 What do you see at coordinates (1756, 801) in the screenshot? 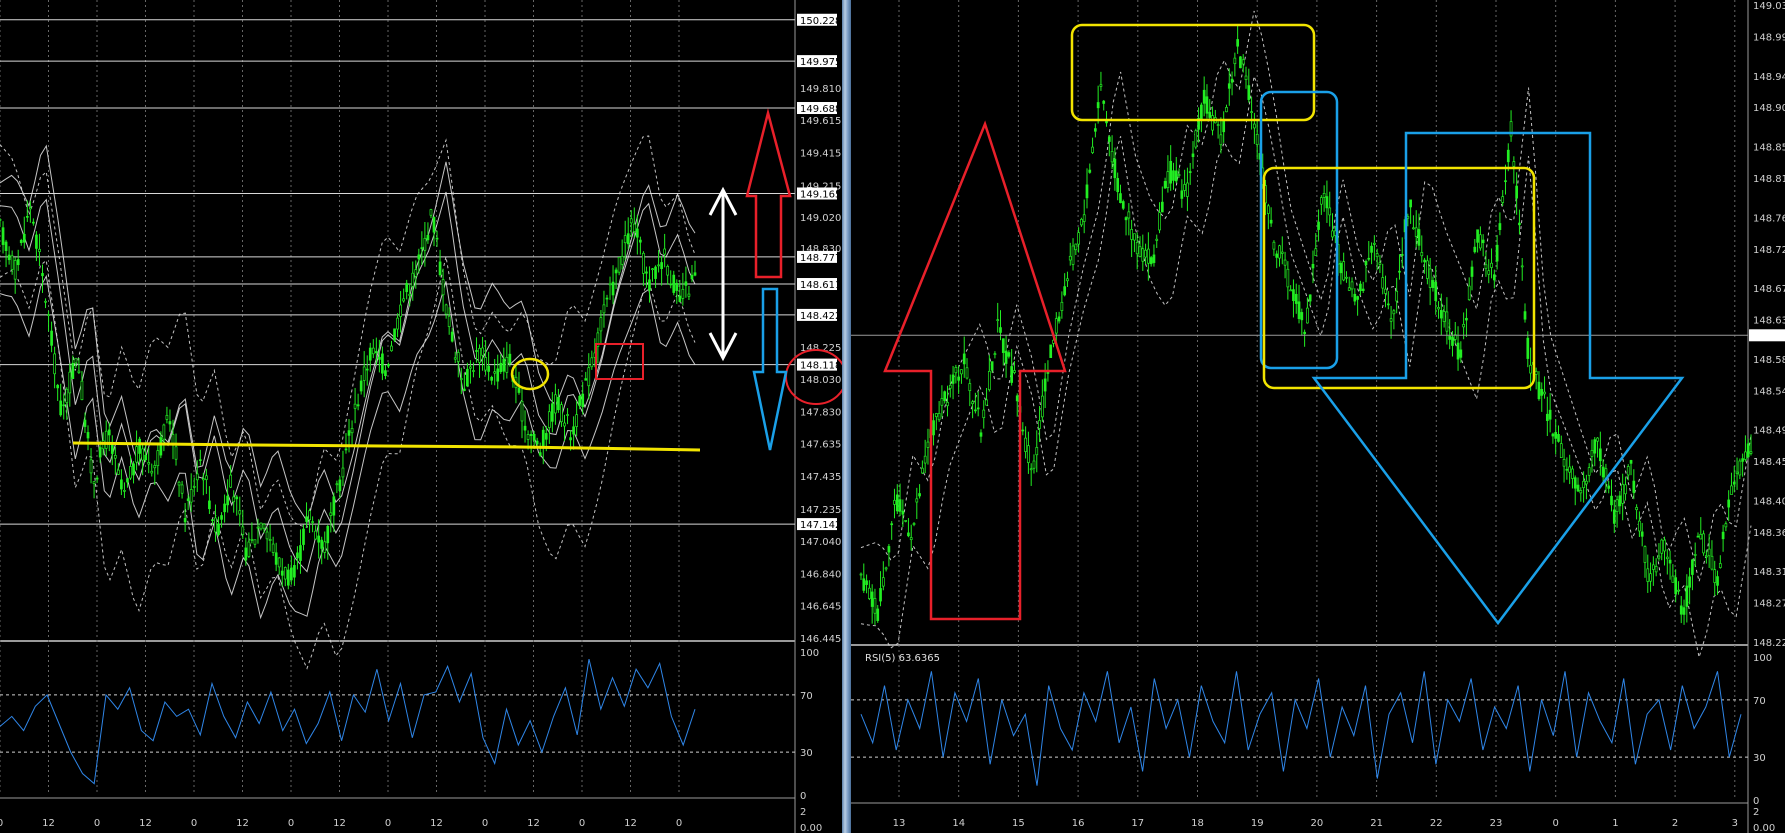
I see `rsi-axis-label: 0` at bounding box center [1756, 801].